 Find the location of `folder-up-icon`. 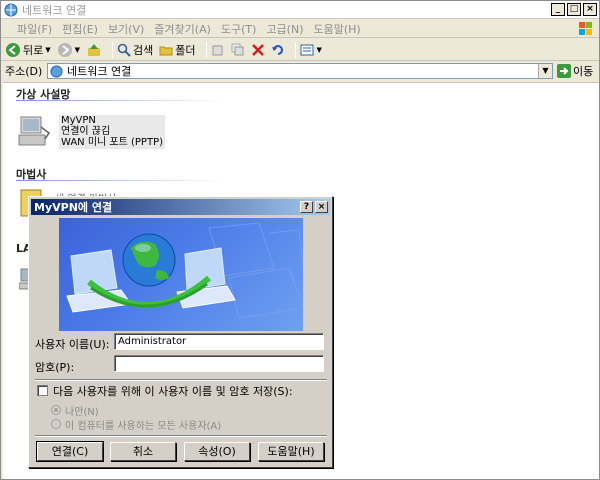

folder-up-icon is located at coordinates (94, 49).